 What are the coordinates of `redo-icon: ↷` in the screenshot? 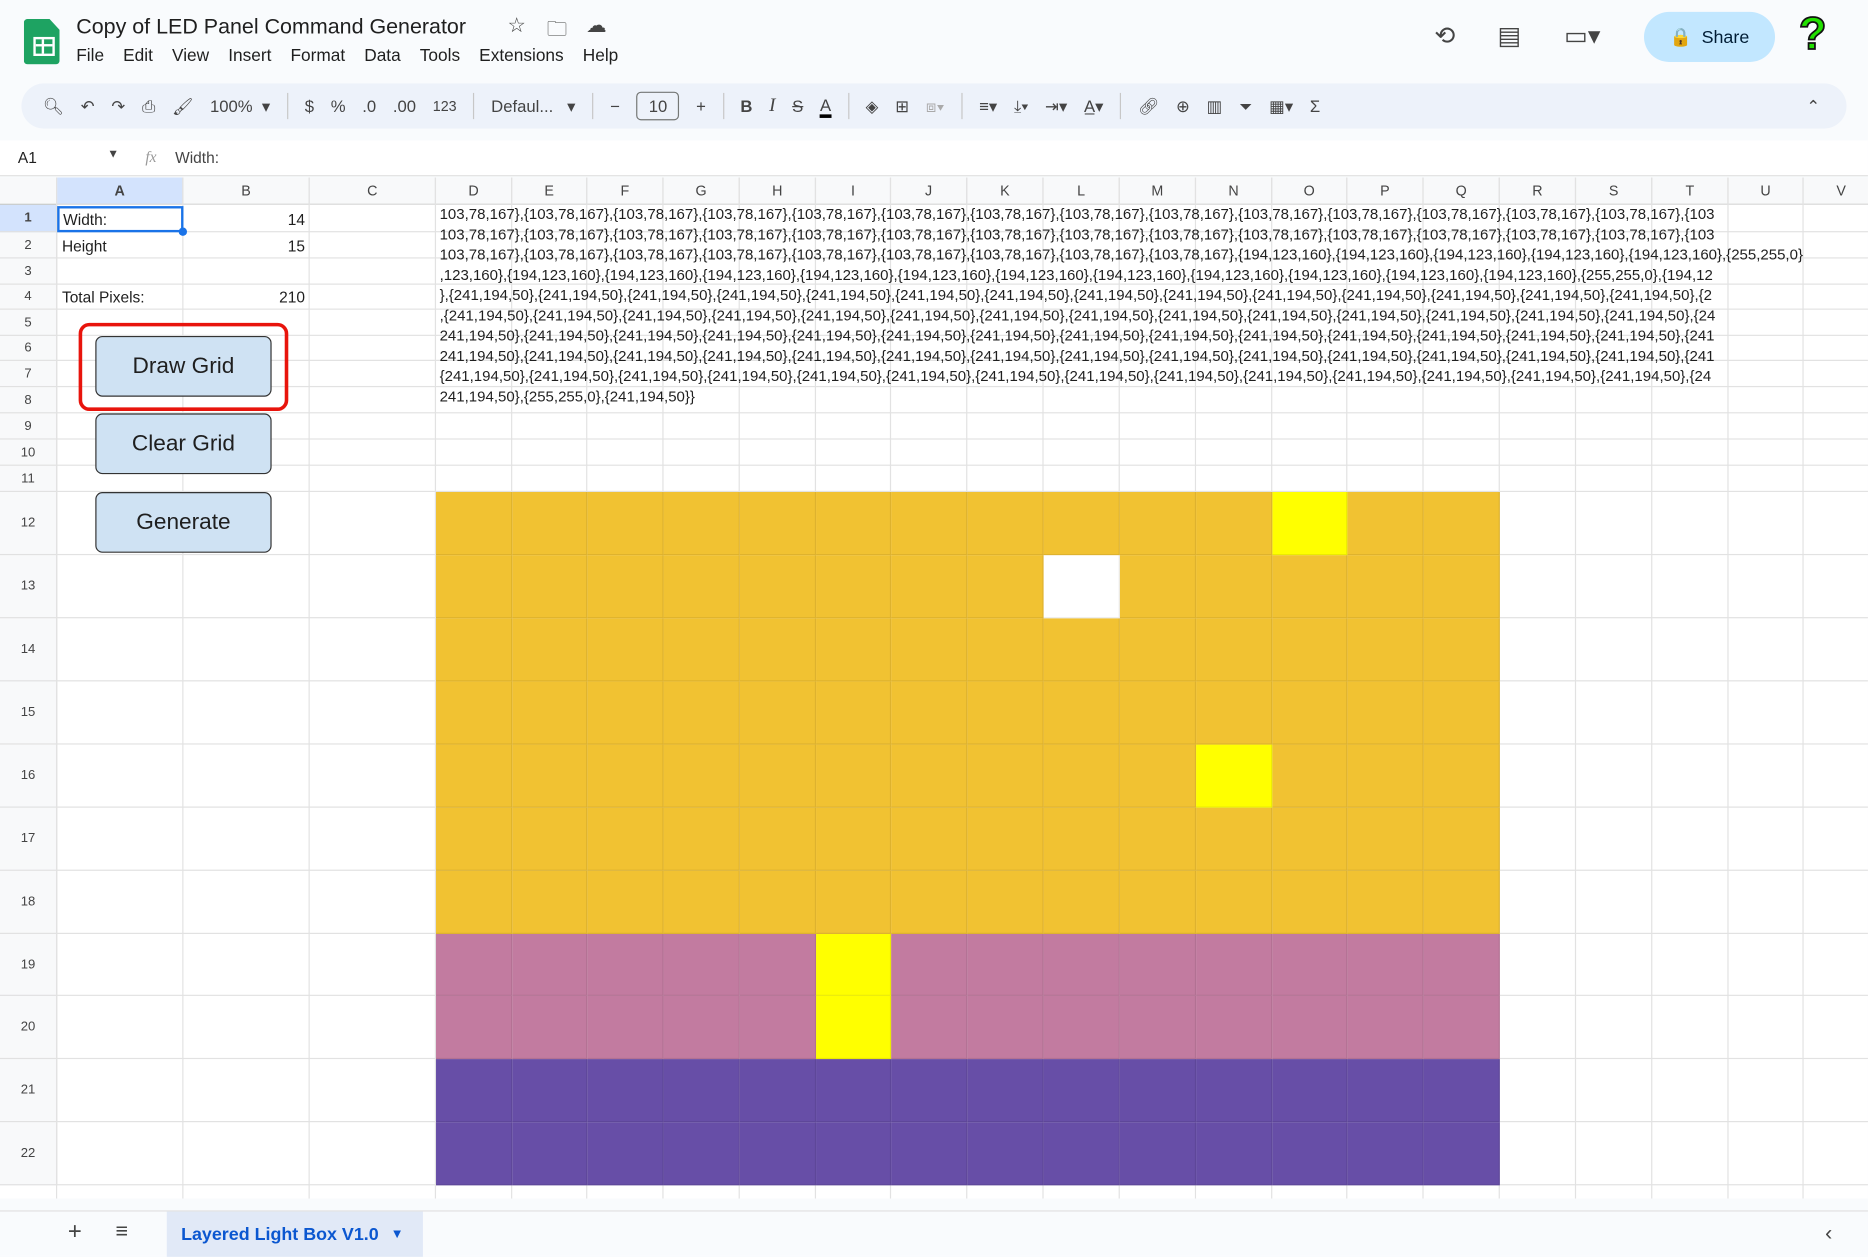 It's located at (118, 106).